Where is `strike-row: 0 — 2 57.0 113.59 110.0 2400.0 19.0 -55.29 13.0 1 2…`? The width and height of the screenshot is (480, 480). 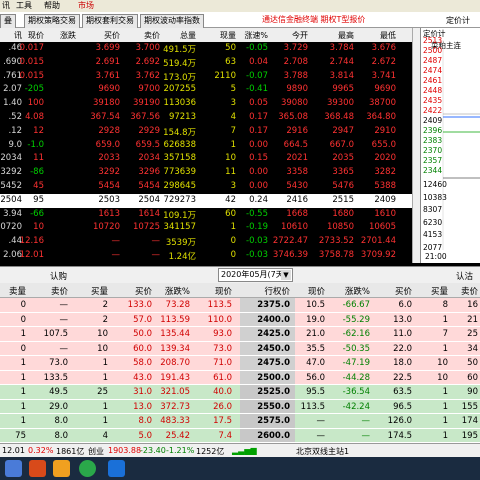 strike-row: 0 — 2 57.0 113.59 110.0 2400.0 19.0 -55.29 13.0 1 2… is located at coordinates (240, 320).